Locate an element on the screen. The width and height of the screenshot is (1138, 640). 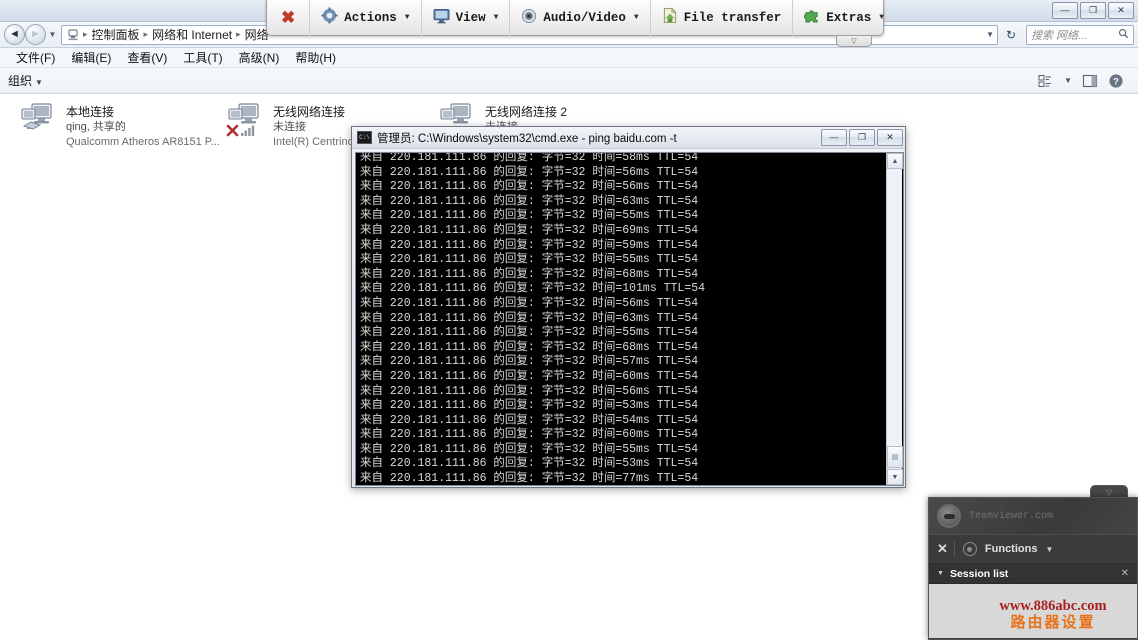
minimize-button: — is located at coordinates (1065, 10).